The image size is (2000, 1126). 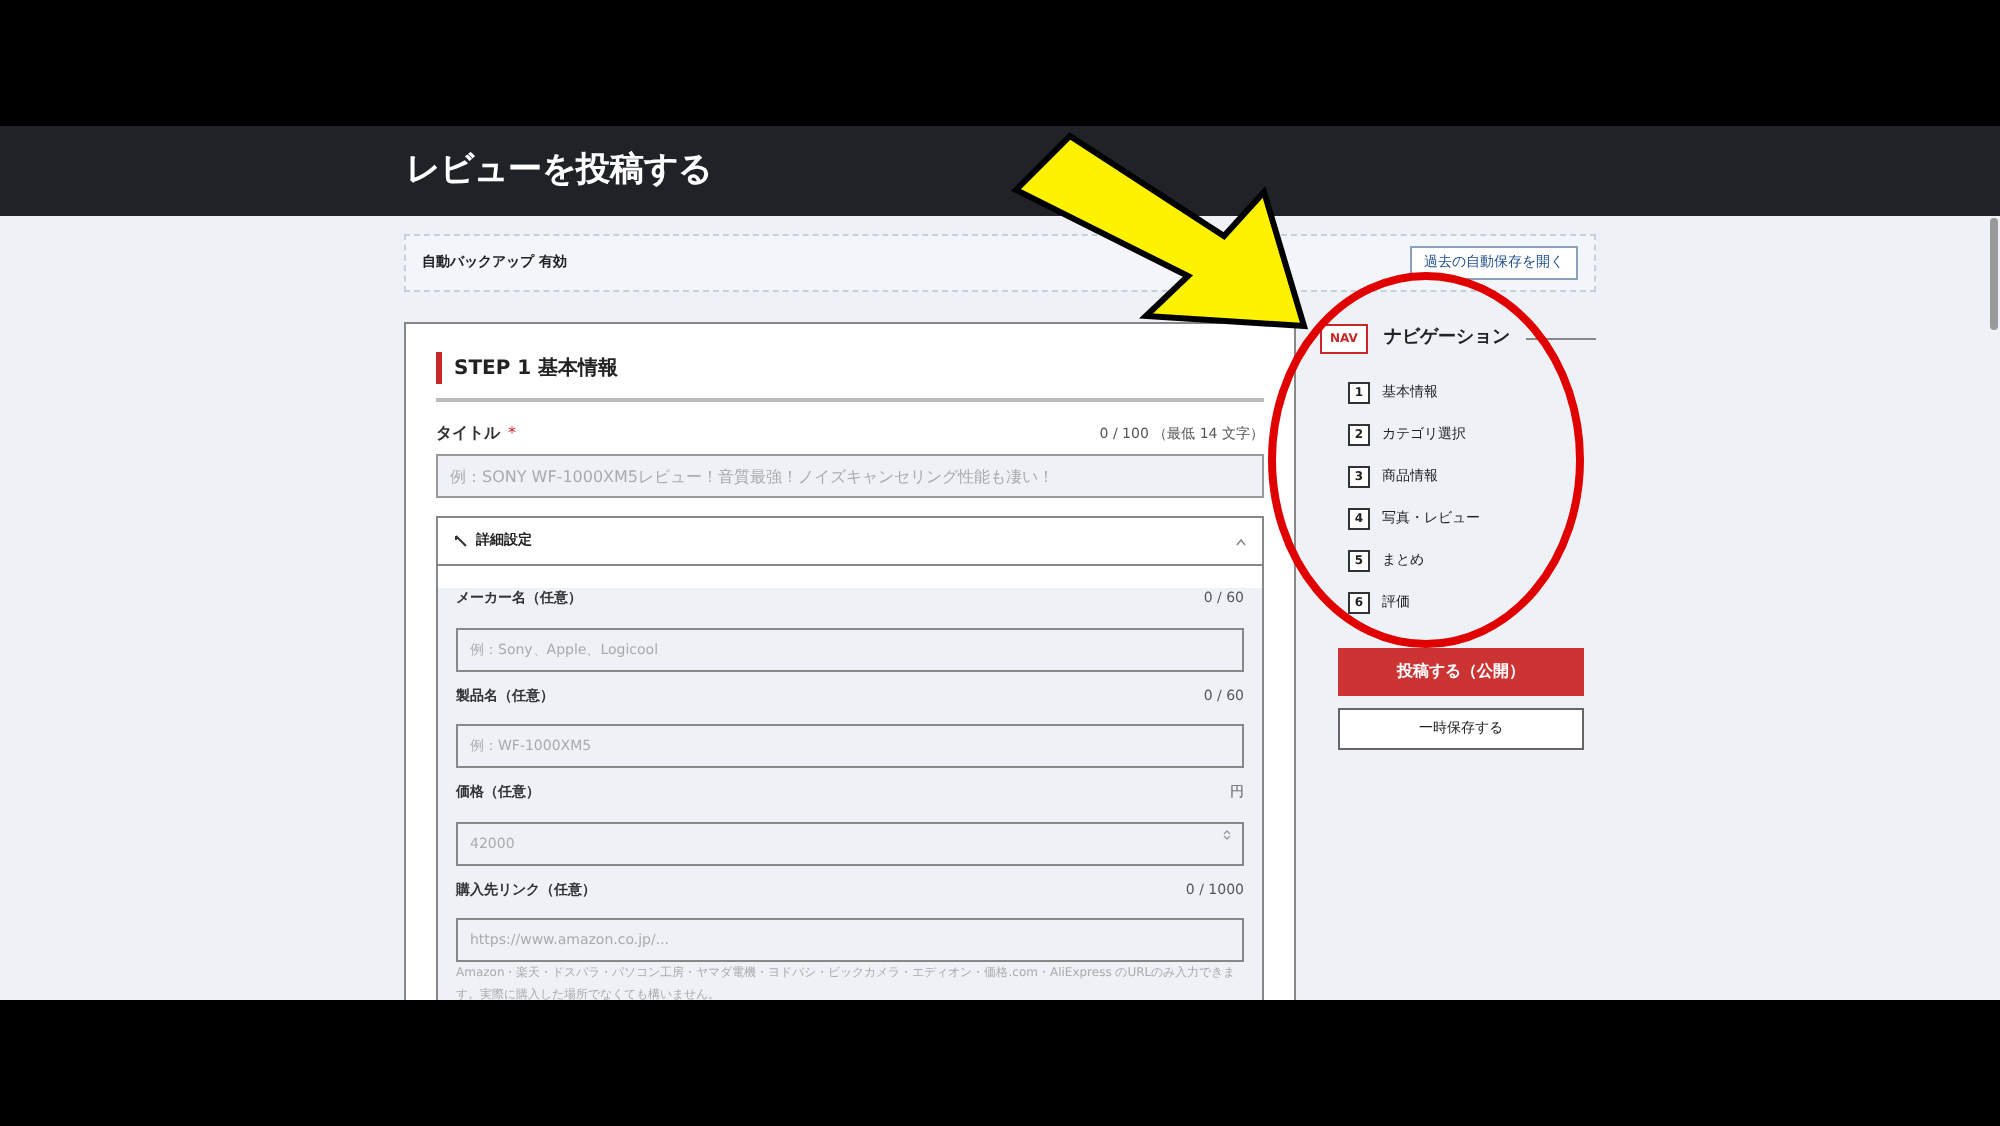 I want to click on title-input: 例：SONY WF-1000XM5レビュー！音質最強！ノイズキャンセリング性能も凄い！, so click(x=850, y=476).